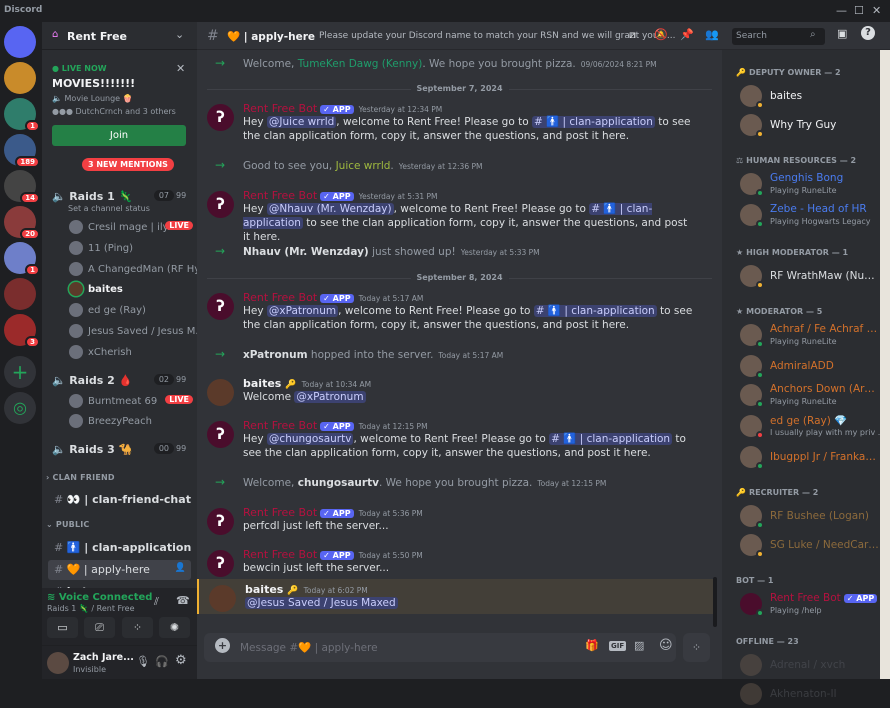 This screenshot has width=890, height=708. I want to click on search-input: Search ⌕, so click(778, 36).